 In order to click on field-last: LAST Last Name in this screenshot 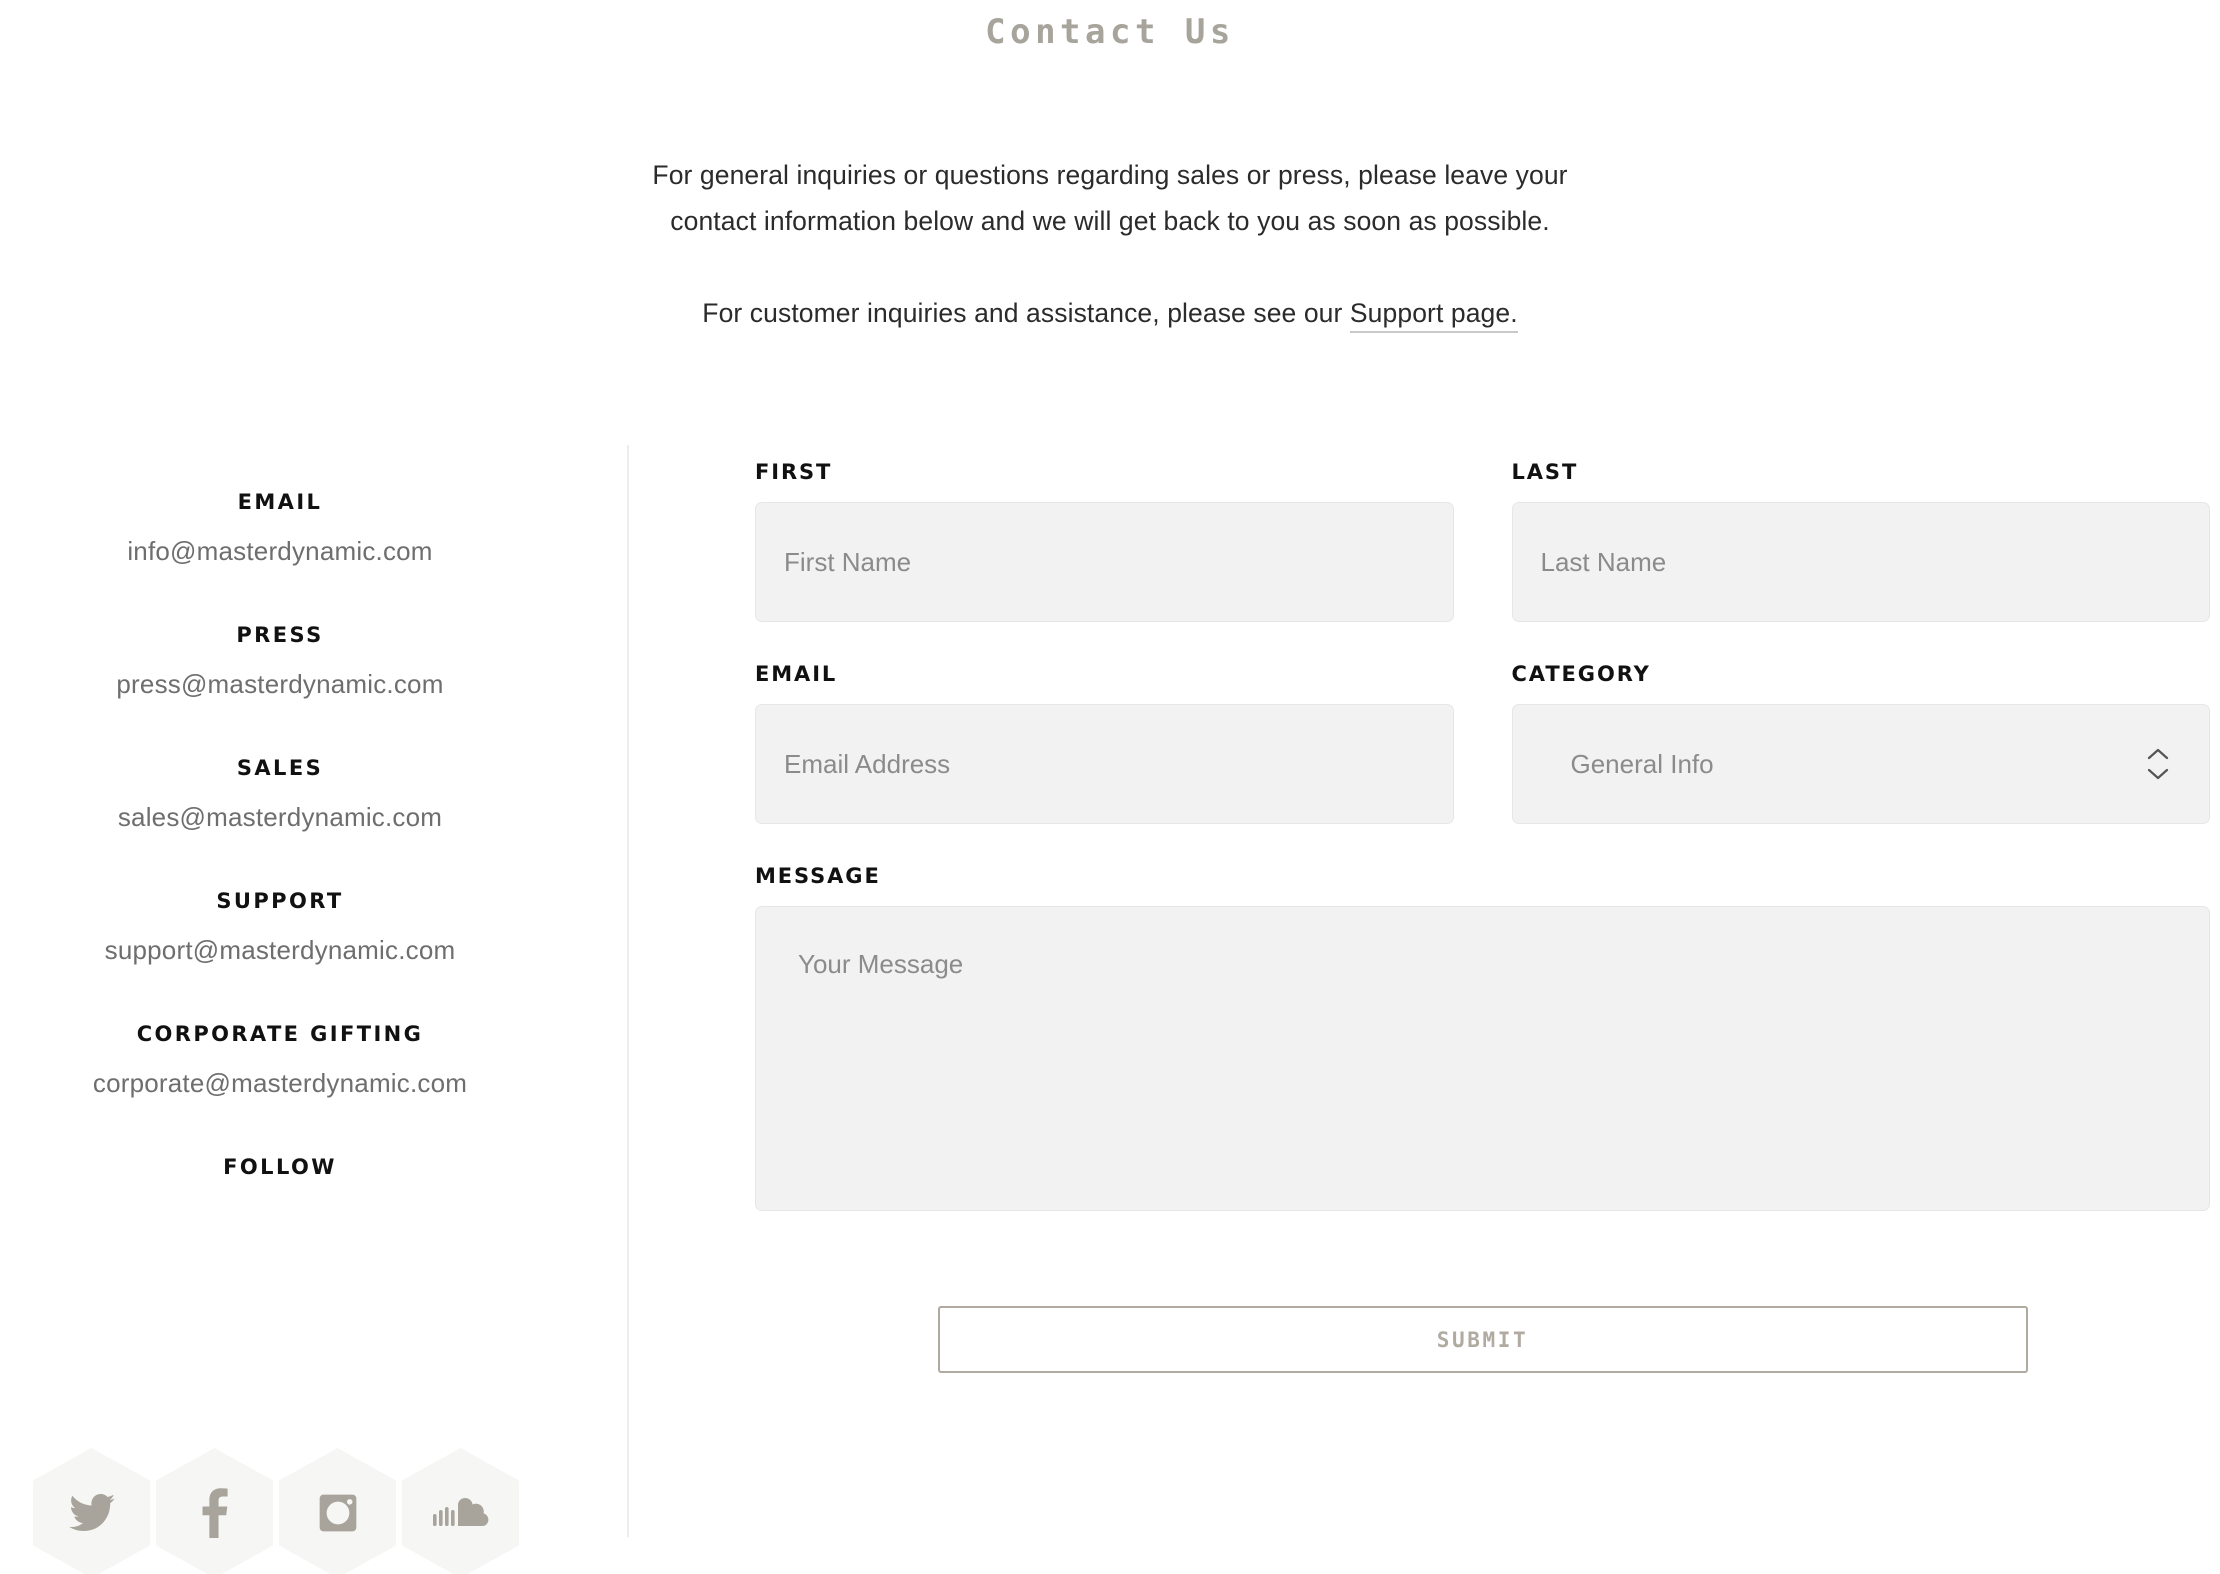, I will do `click(1860, 541)`.